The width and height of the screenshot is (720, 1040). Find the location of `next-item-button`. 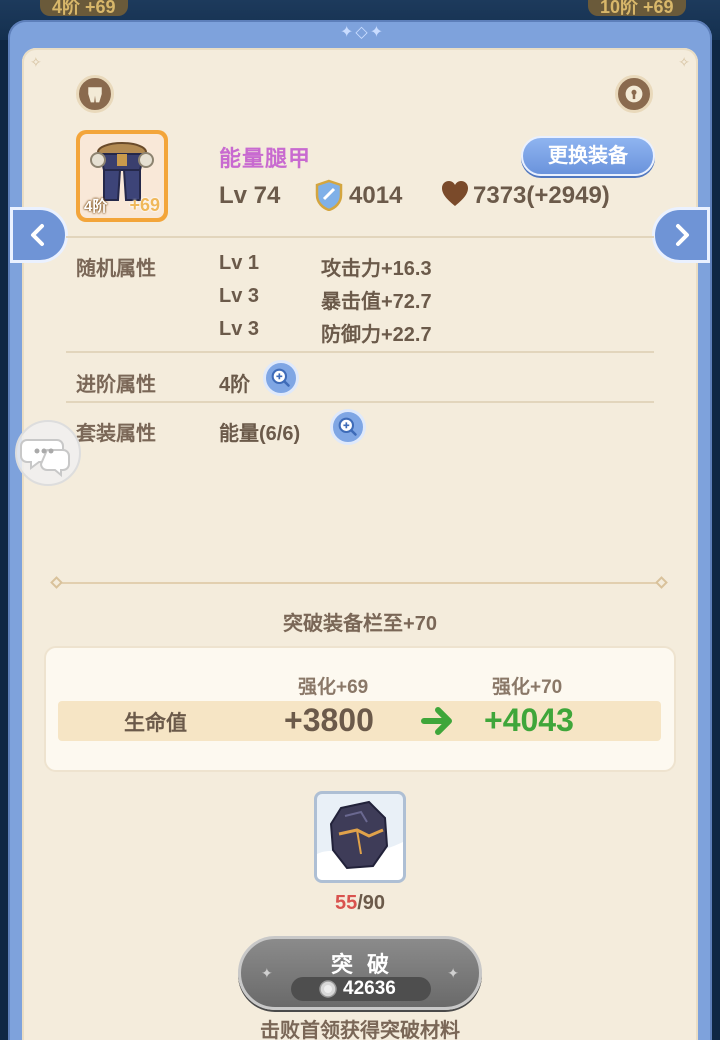

next-item-button is located at coordinates (681, 235).